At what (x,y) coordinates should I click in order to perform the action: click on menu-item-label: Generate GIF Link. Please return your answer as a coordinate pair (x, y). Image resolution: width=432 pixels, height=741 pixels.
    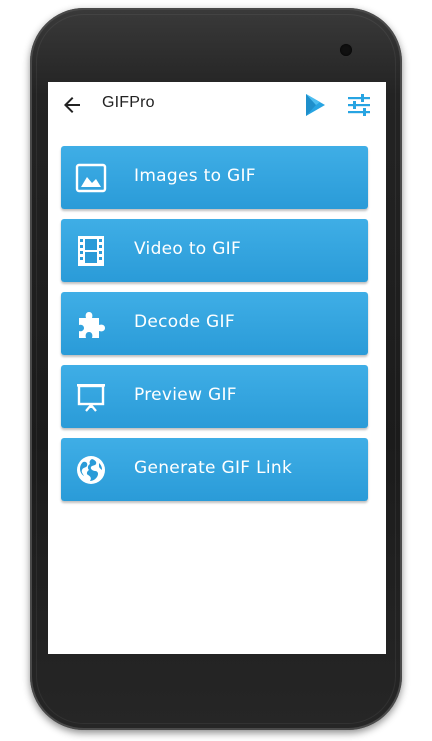
    Looking at the image, I should click on (213, 468).